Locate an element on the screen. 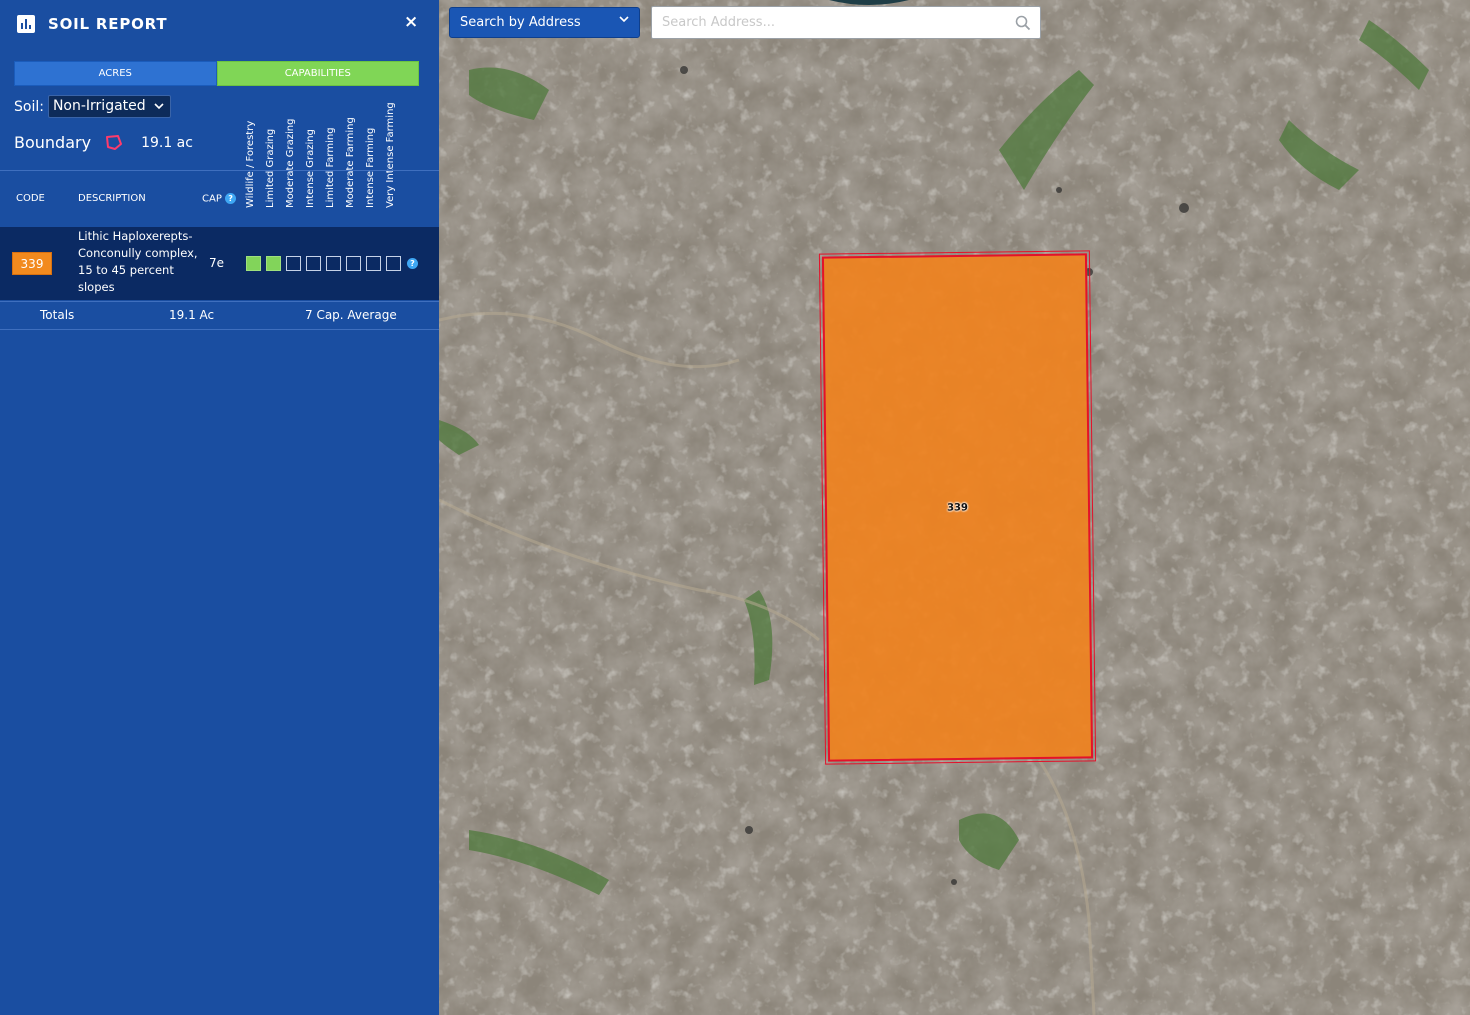 The image size is (1470, 1015). cap-header-label: CAP is located at coordinates (212, 199).